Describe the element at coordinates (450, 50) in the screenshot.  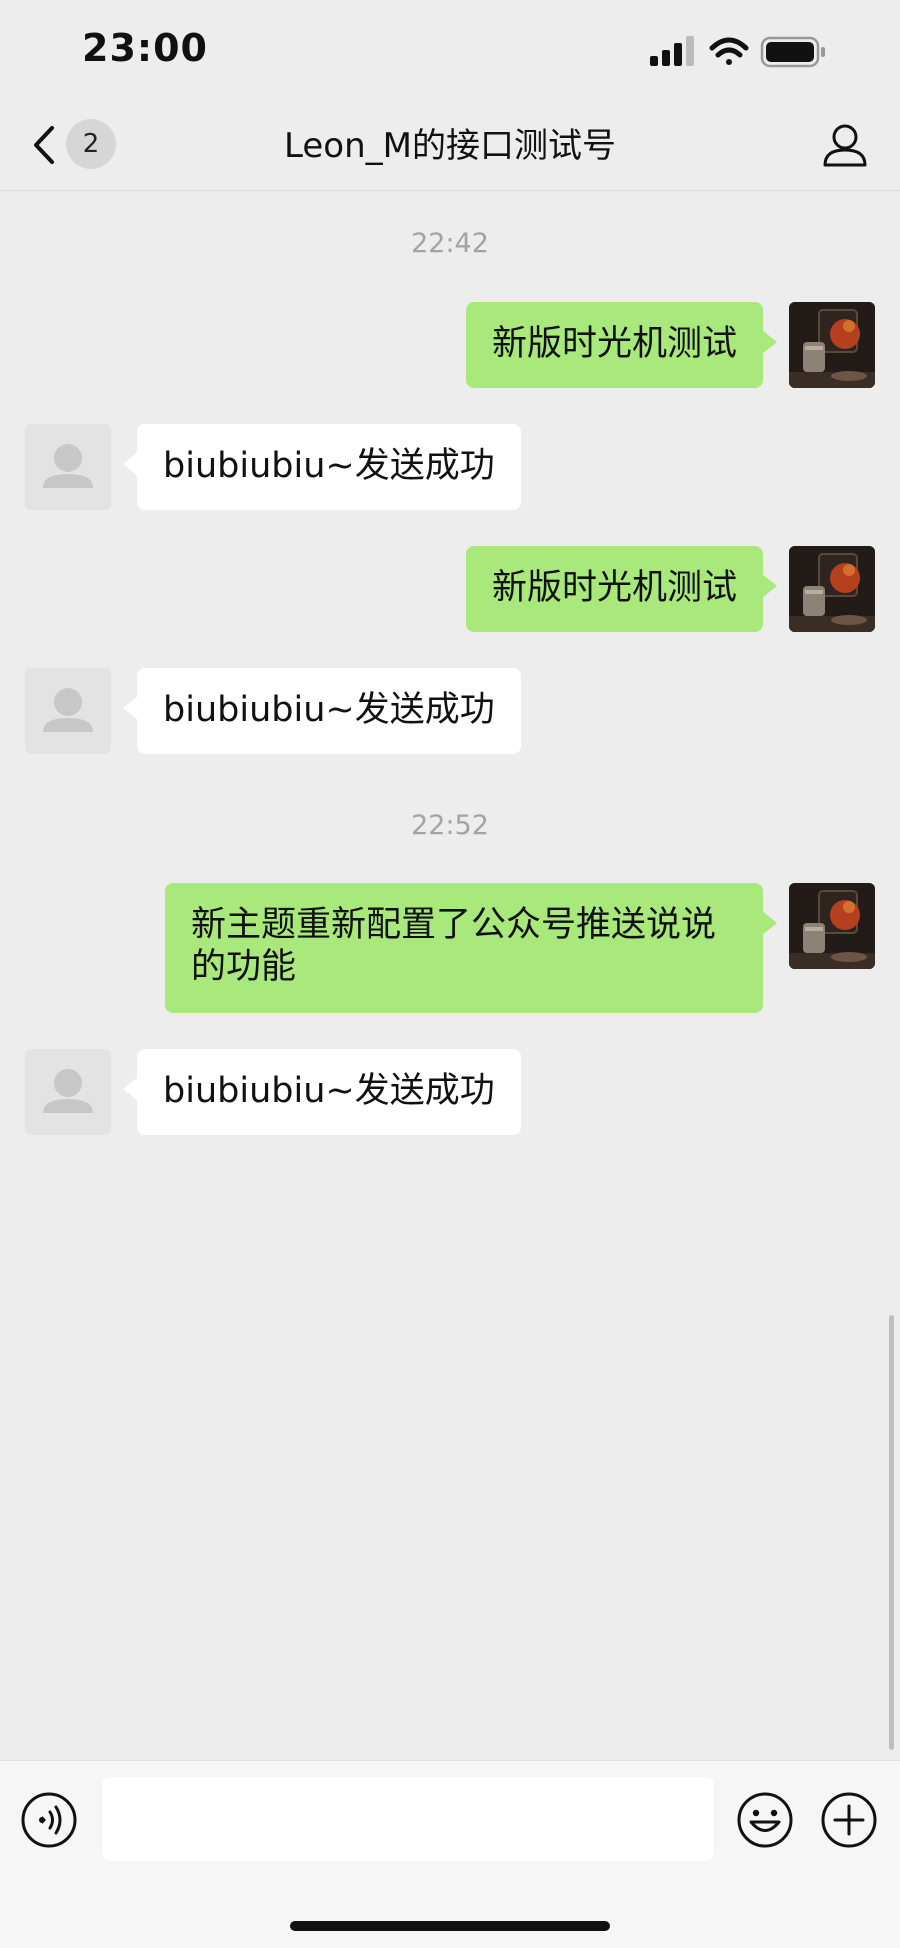
I see `status-bar: 23:00` at that location.